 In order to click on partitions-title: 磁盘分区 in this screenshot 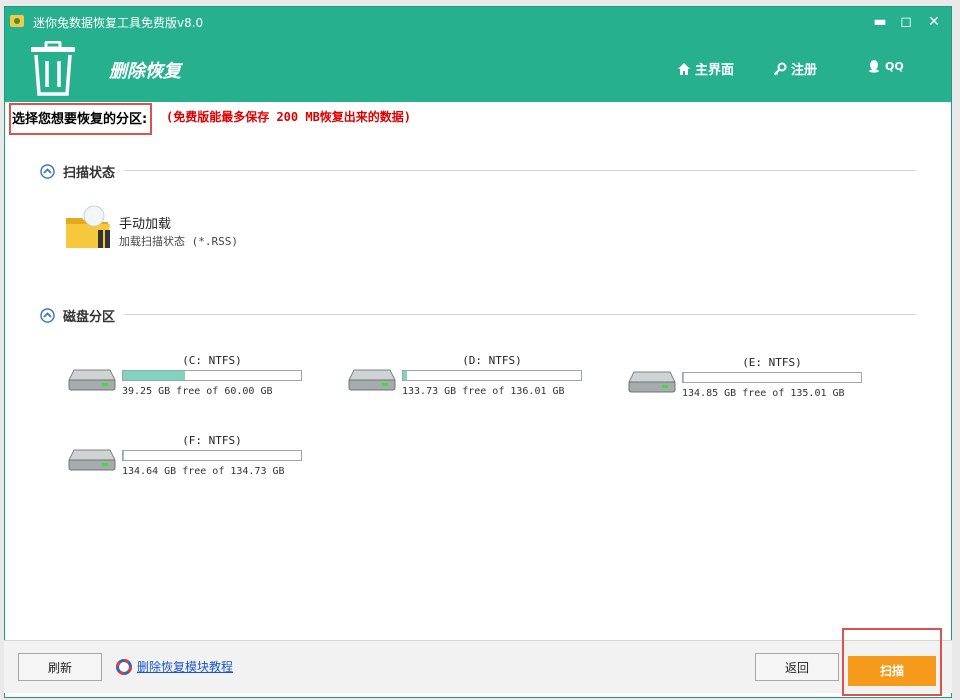, I will do `click(89, 317)`.